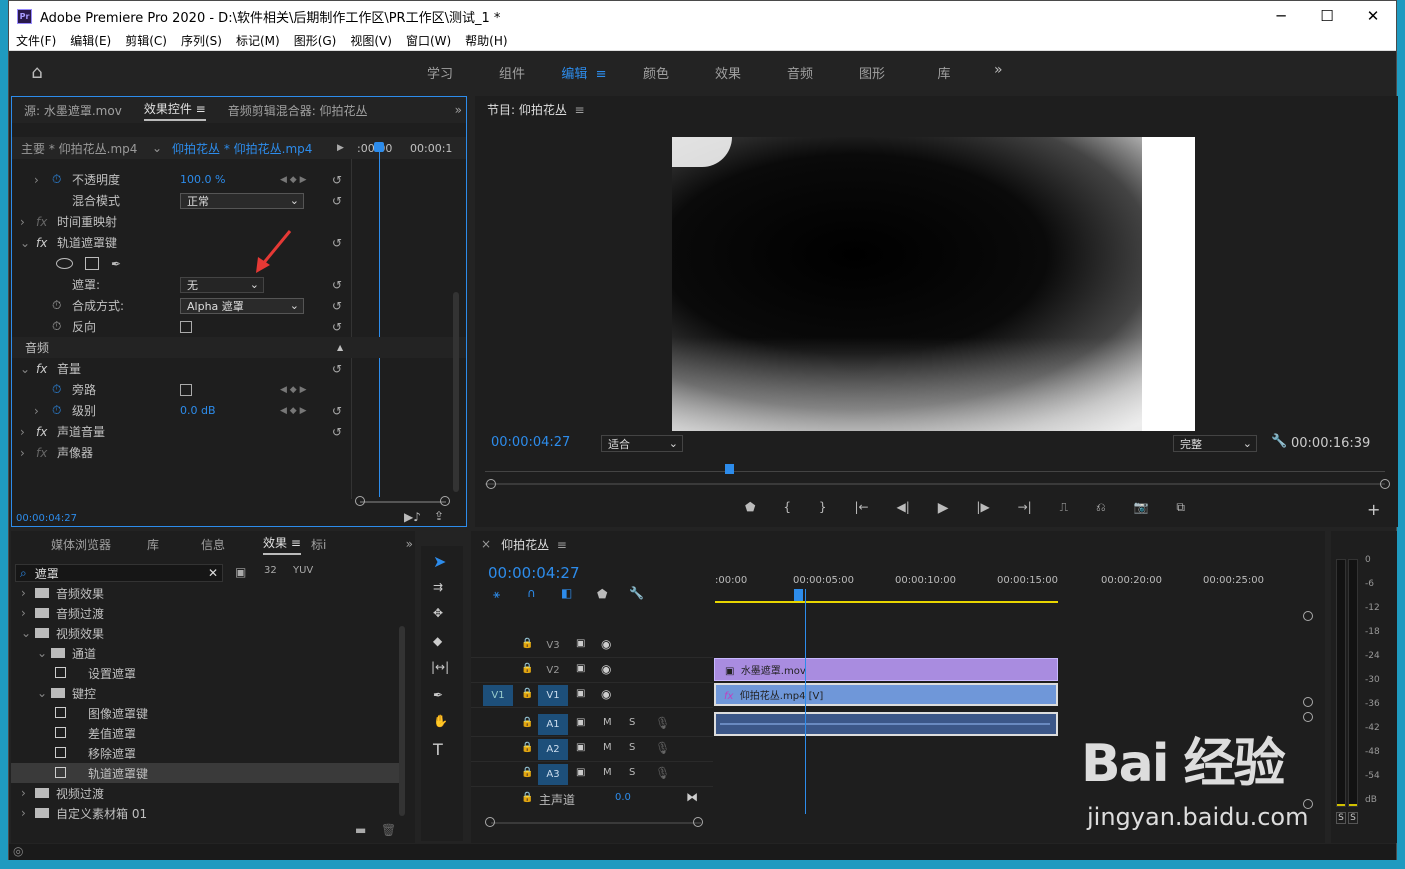 The width and height of the screenshot is (1405, 869). I want to click on workspace-color: 颜色, so click(656, 72).